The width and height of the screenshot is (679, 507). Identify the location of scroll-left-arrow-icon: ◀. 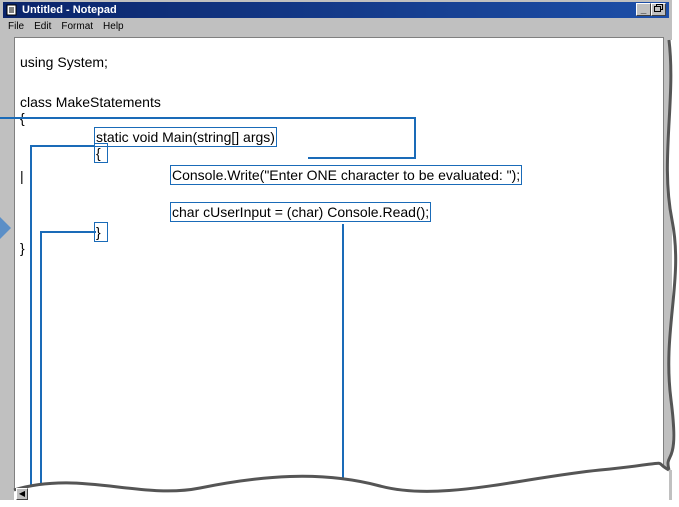
(22, 494).